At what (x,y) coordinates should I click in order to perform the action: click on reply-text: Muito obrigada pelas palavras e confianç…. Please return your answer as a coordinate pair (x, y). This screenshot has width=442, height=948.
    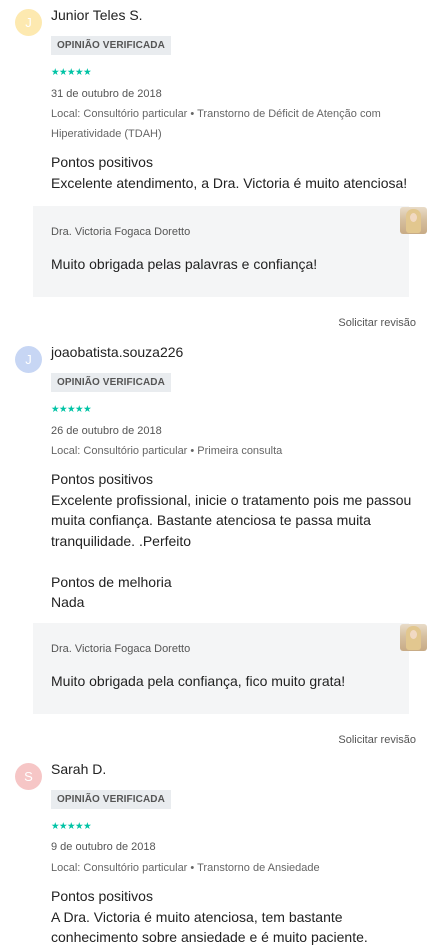
    Looking at the image, I should click on (184, 264).